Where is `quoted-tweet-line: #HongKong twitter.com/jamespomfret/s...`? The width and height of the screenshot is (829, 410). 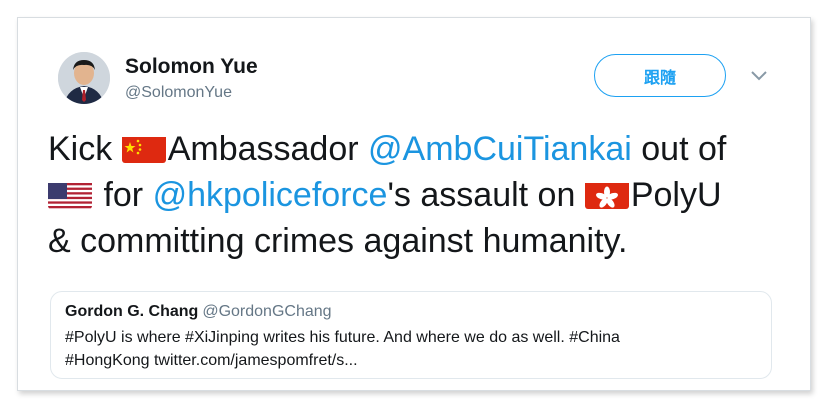 quoted-tweet-line: #HongKong twitter.com/jamespomfret/s... is located at coordinates (211, 360).